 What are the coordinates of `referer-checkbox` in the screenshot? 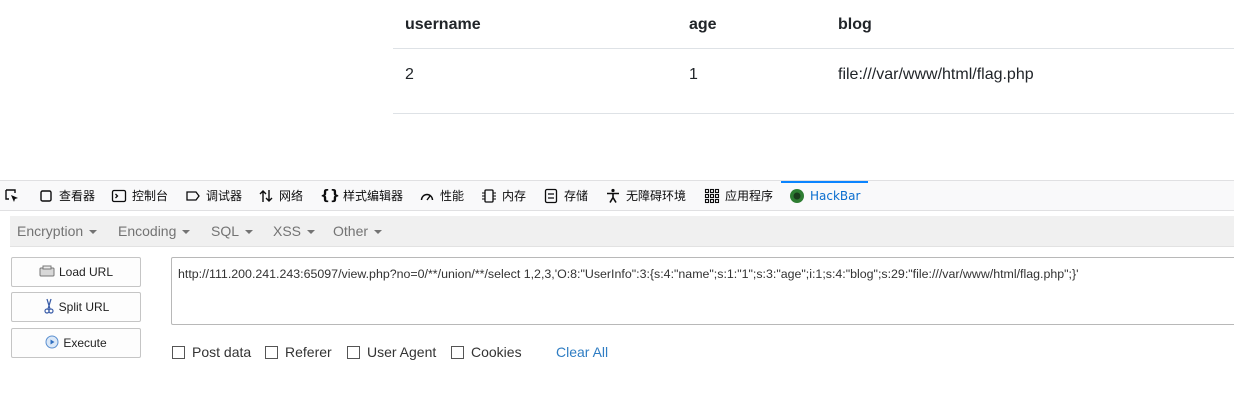 It's located at (271, 352).